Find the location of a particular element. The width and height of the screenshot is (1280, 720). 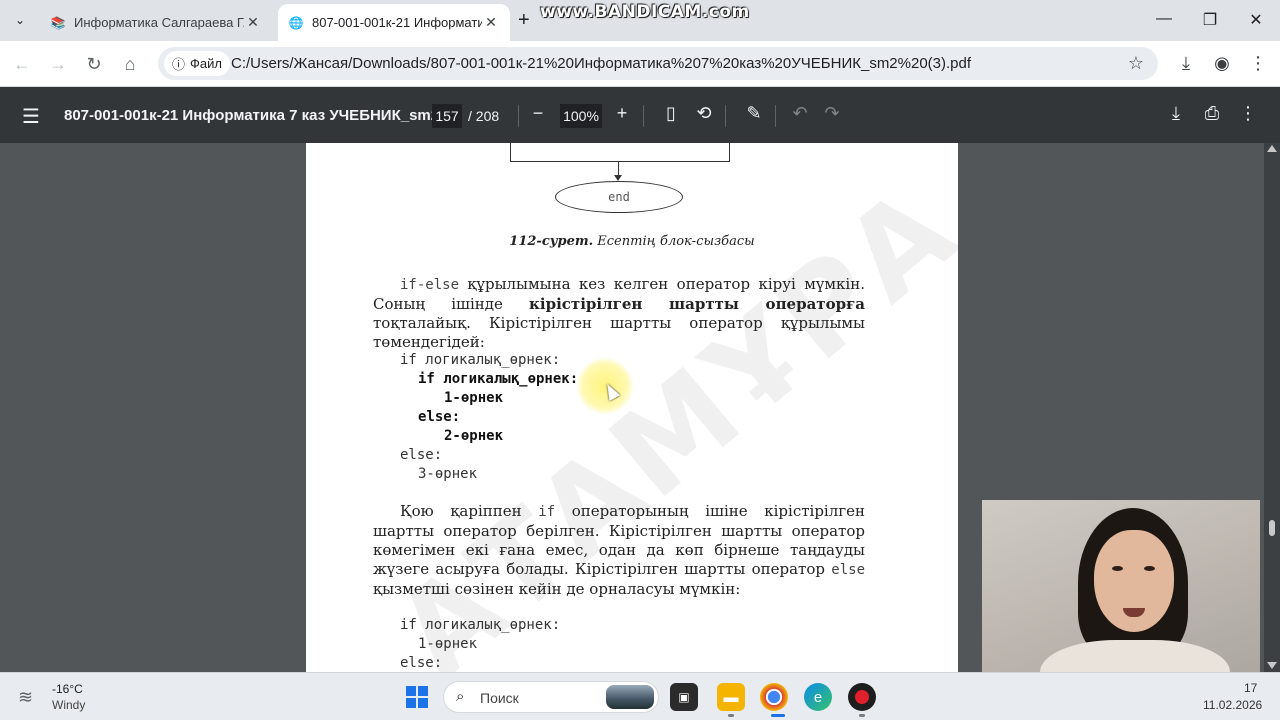

weather-description: Windy is located at coordinates (68, 705).